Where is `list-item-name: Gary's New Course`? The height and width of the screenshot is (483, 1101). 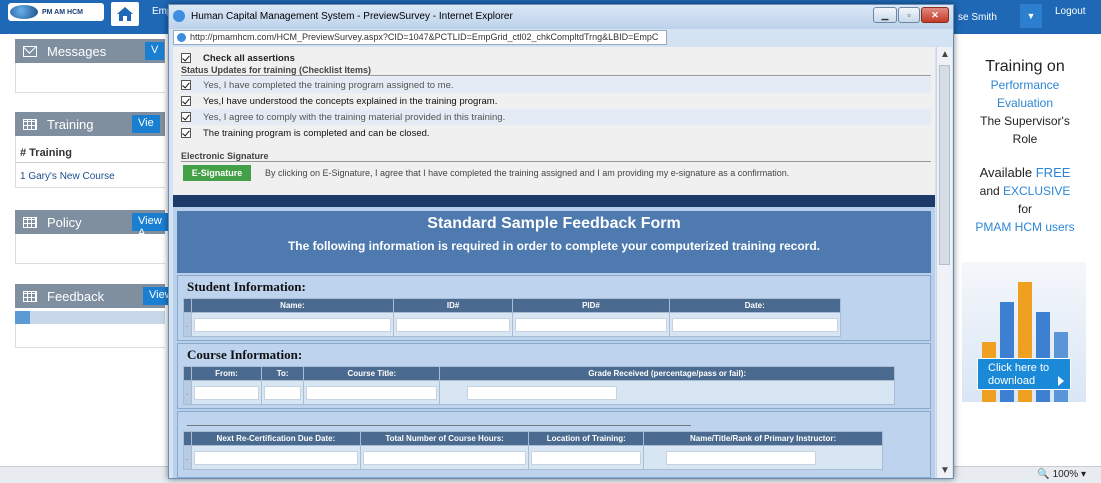 list-item-name: Gary's New Course is located at coordinates (71, 176).